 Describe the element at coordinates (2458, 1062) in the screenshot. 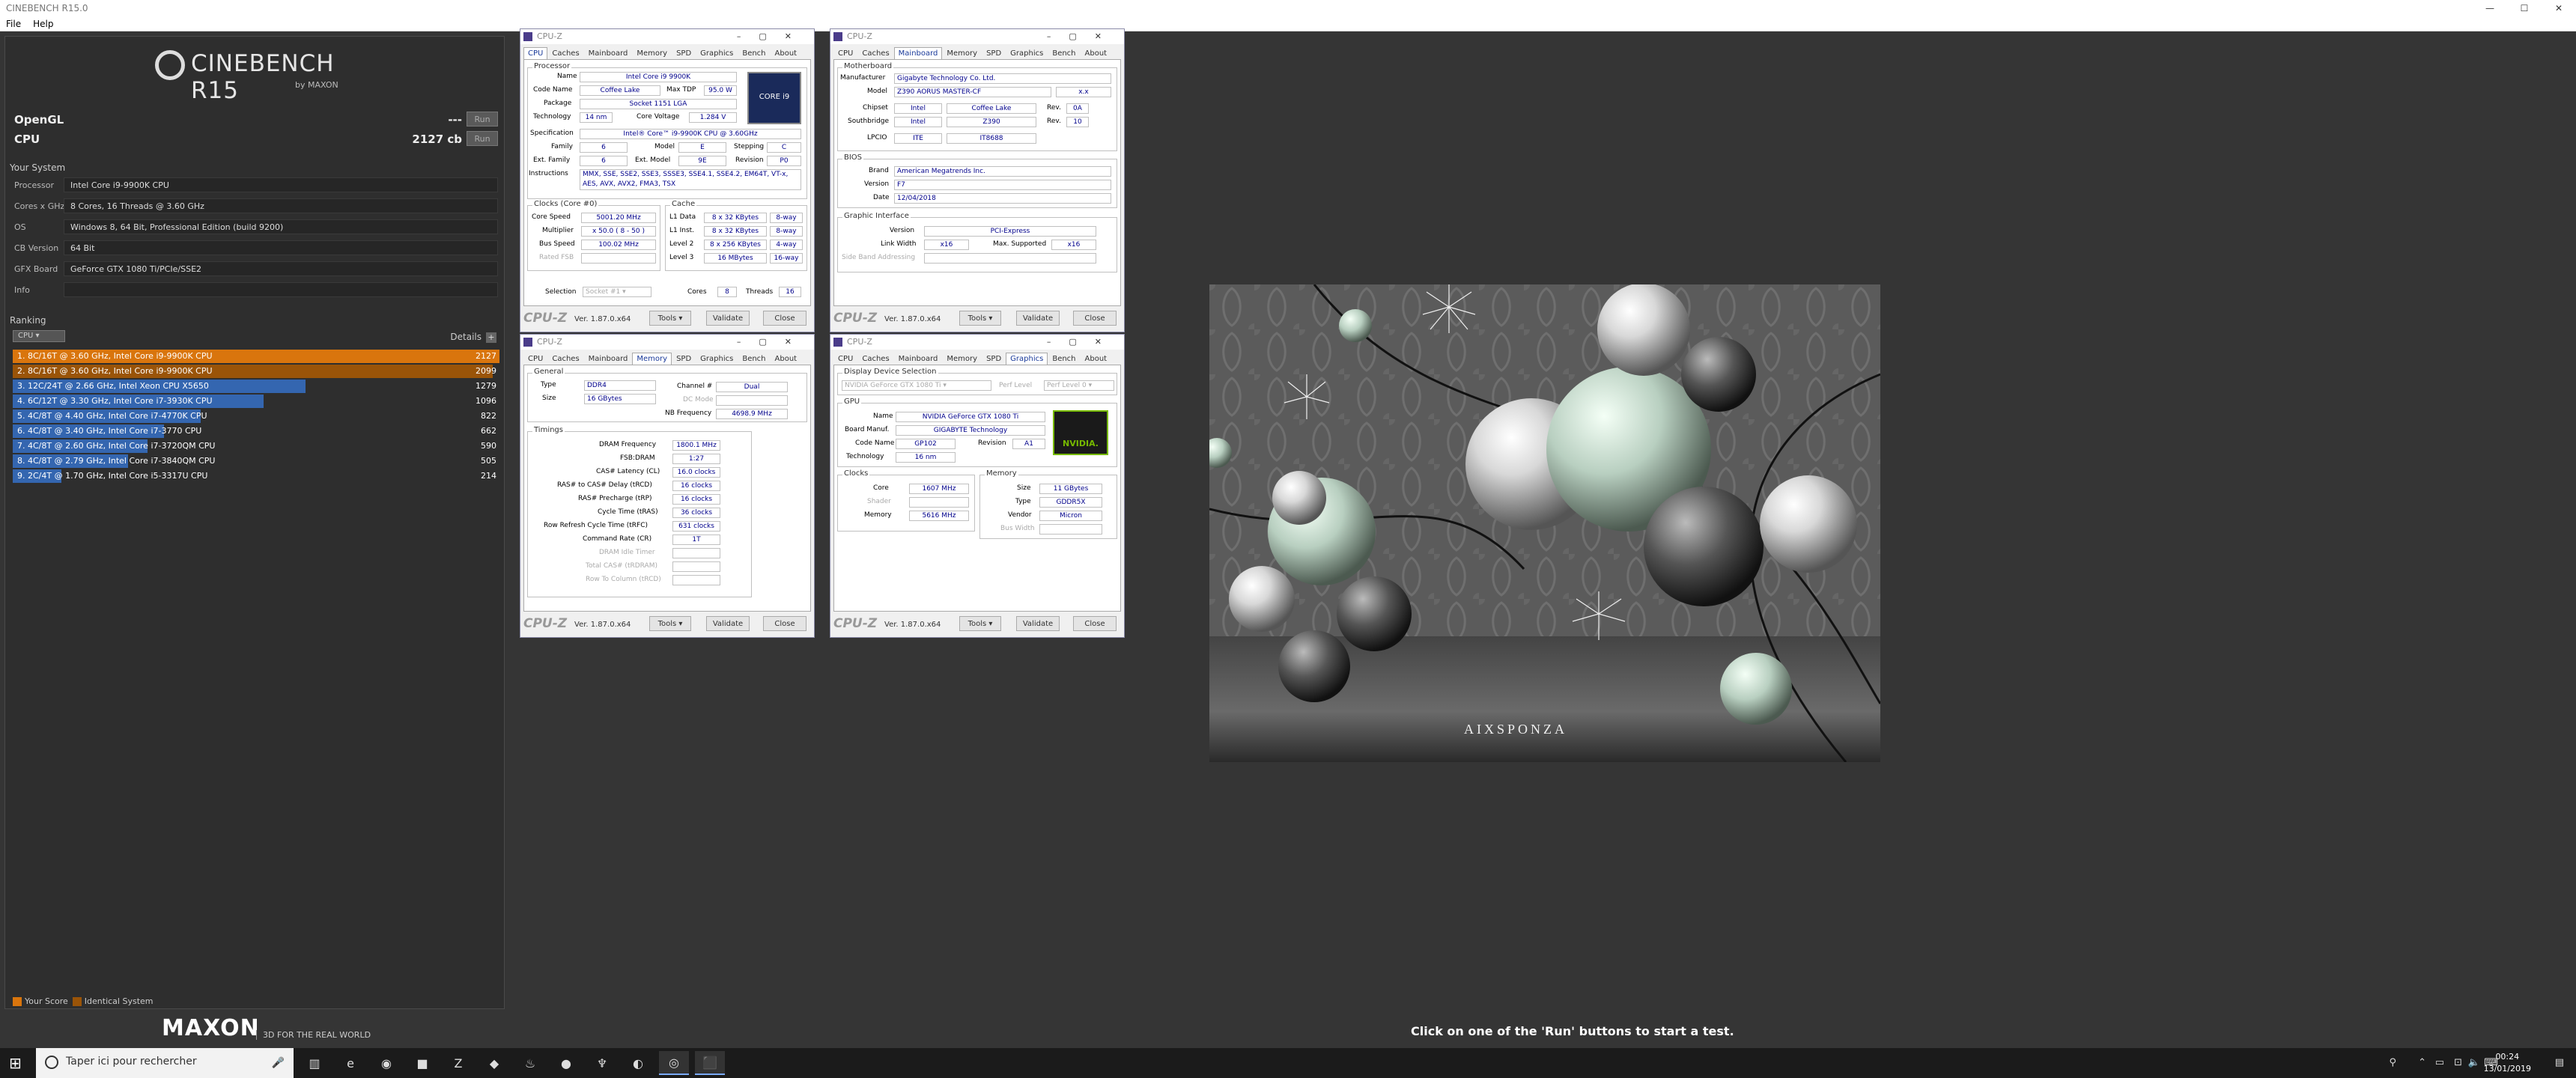

I see `network-icon: ⊡` at that location.